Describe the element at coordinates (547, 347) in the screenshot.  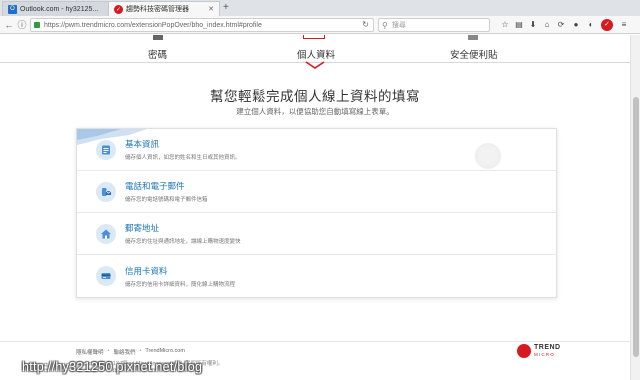
I see `logo-word-top: TREND` at that location.